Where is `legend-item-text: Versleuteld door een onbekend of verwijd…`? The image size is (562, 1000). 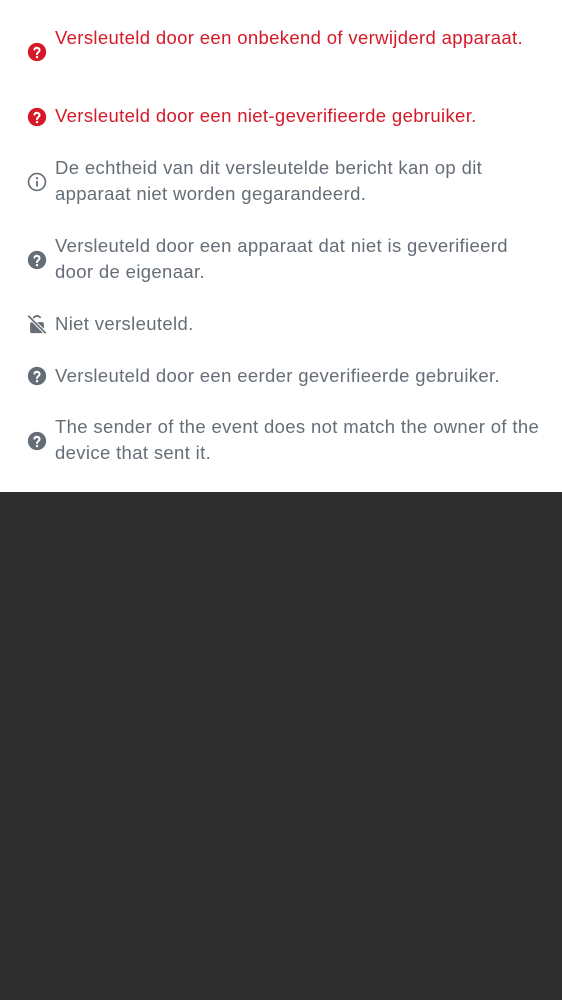
legend-item-text: Versleuteld door een onbekend of verwijd… is located at coordinates (289, 37).